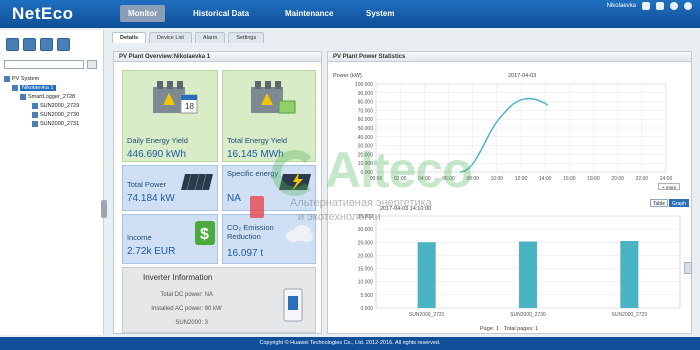  What do you see at coordinates (630, 315) in the screenshot?
I see `x-tick-label: SUN2000_2729` at bounding box center [630, 315].